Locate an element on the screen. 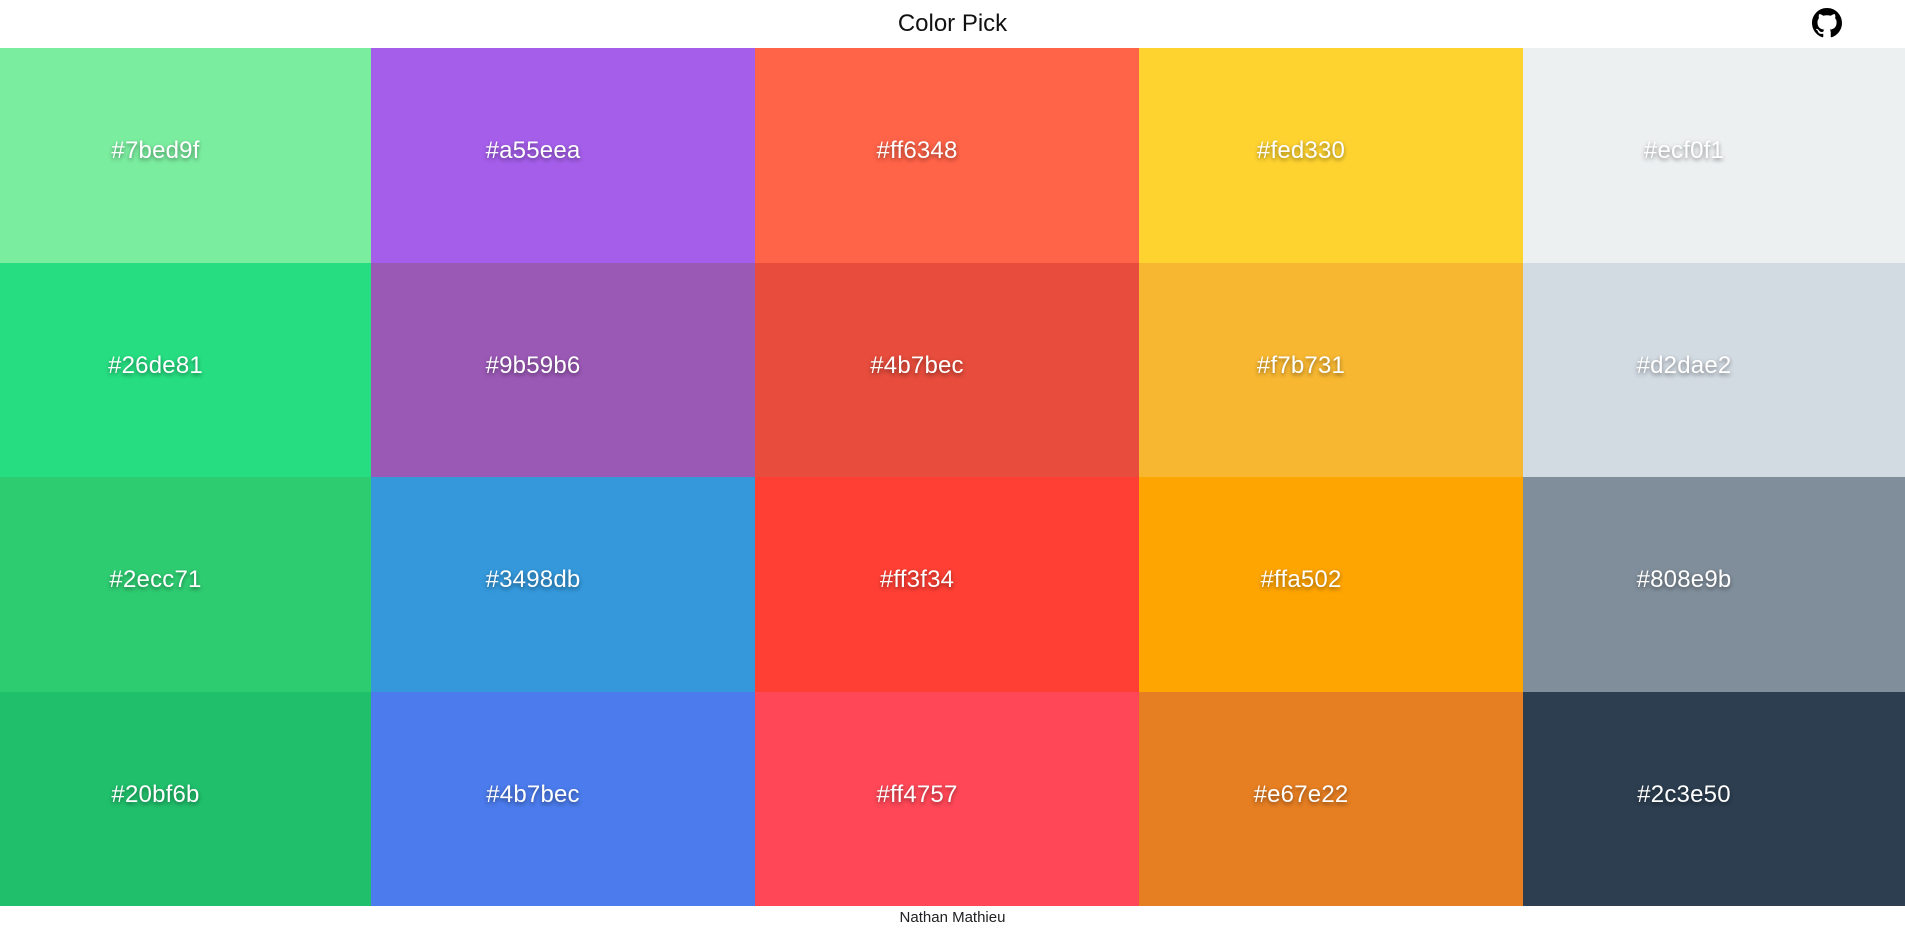 The image size is (1905, 928). hex-label: #ffa502 is located at coordinates (1301, 580).